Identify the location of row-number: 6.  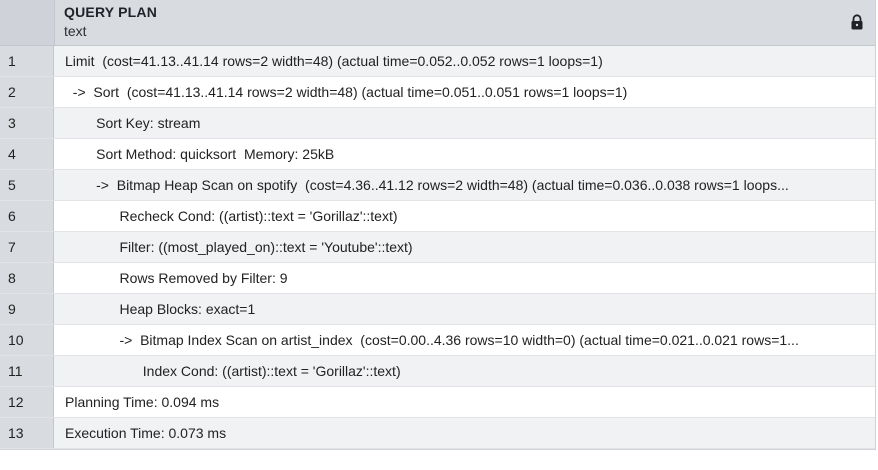
(27, 216).